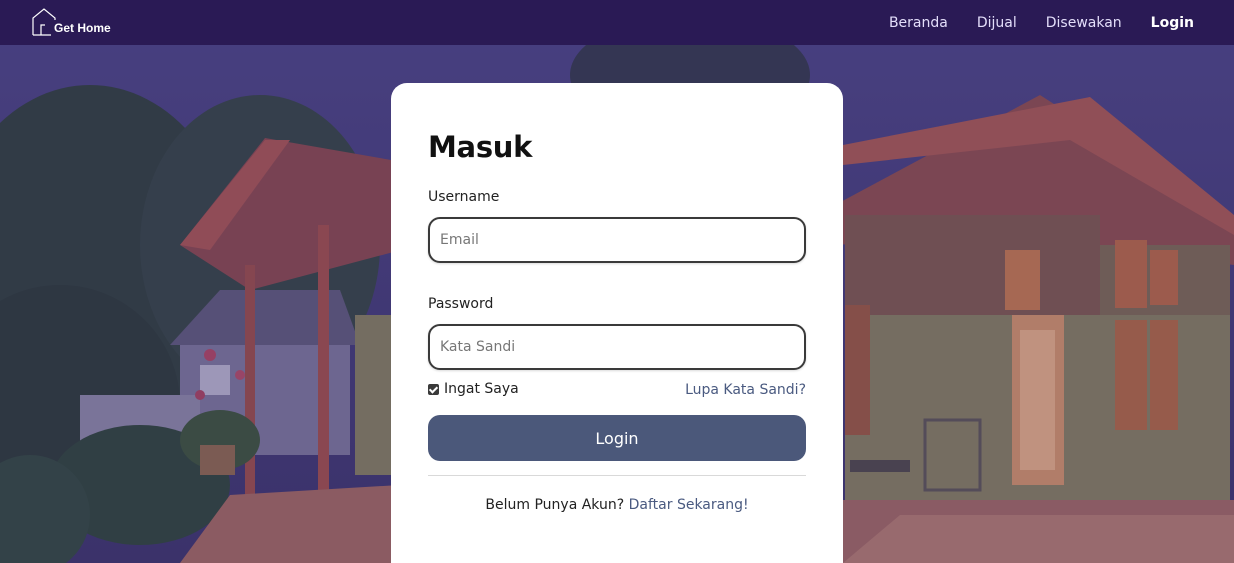  I want to click on remember-me: Ingat Saya, so click(473, 389).